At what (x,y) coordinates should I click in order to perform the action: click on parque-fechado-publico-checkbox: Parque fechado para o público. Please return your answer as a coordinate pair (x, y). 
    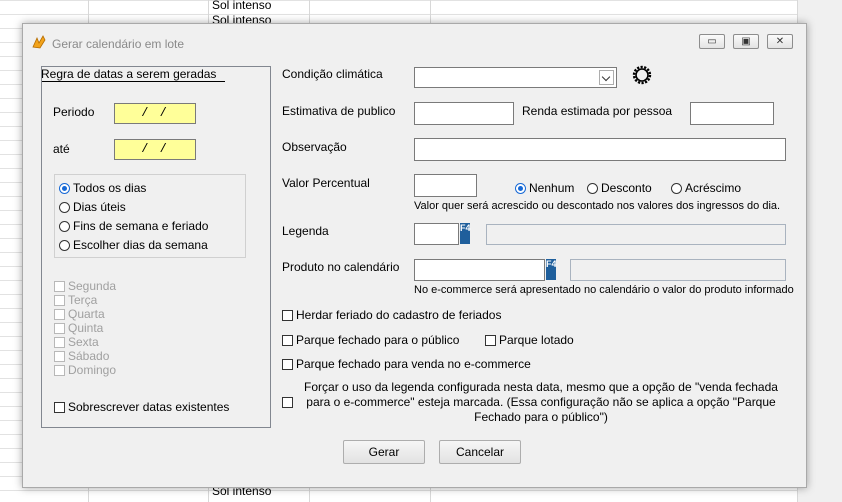
    Looking at the image, I should click on (370, 340).